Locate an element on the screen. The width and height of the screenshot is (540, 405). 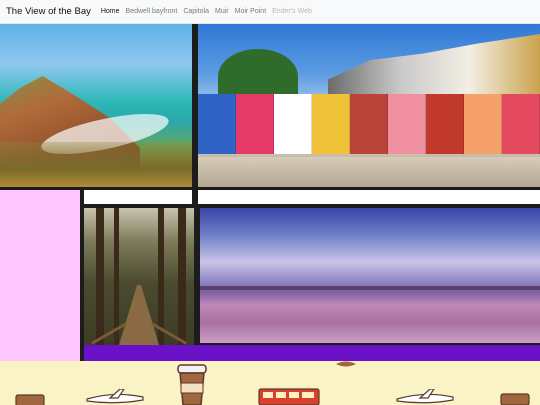
footer-pattern is located at coordinates (270, 383).